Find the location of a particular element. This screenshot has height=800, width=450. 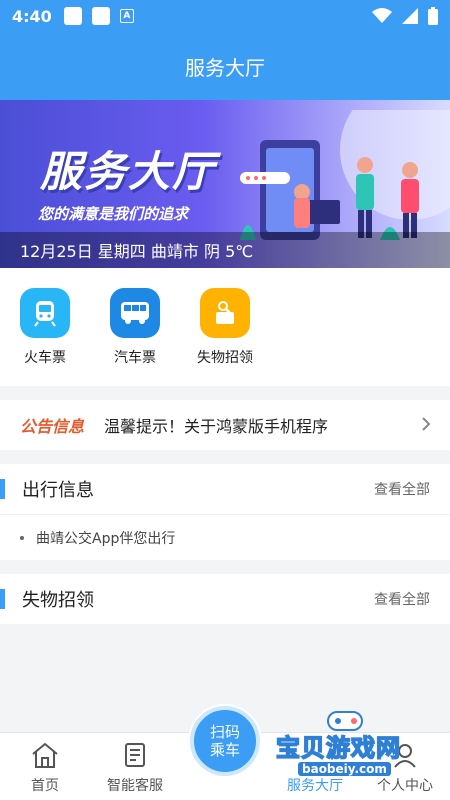

notice-bar: 公告信息 温馨提示！关于鸿蒙版手机程序 is located at coordinates (225, 425).